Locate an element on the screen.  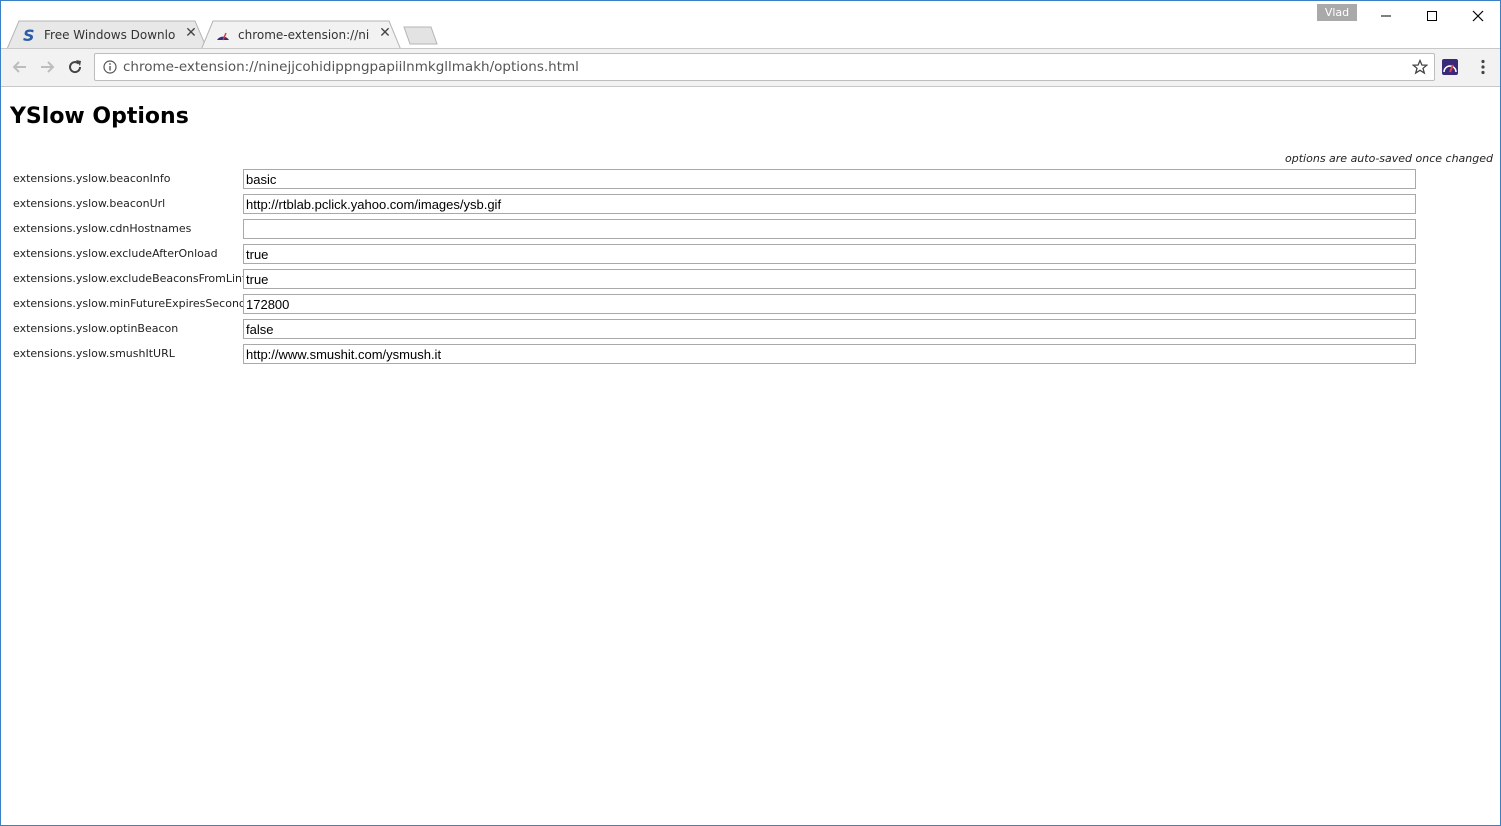
minimize-button is located at coordinates (1386, 16).